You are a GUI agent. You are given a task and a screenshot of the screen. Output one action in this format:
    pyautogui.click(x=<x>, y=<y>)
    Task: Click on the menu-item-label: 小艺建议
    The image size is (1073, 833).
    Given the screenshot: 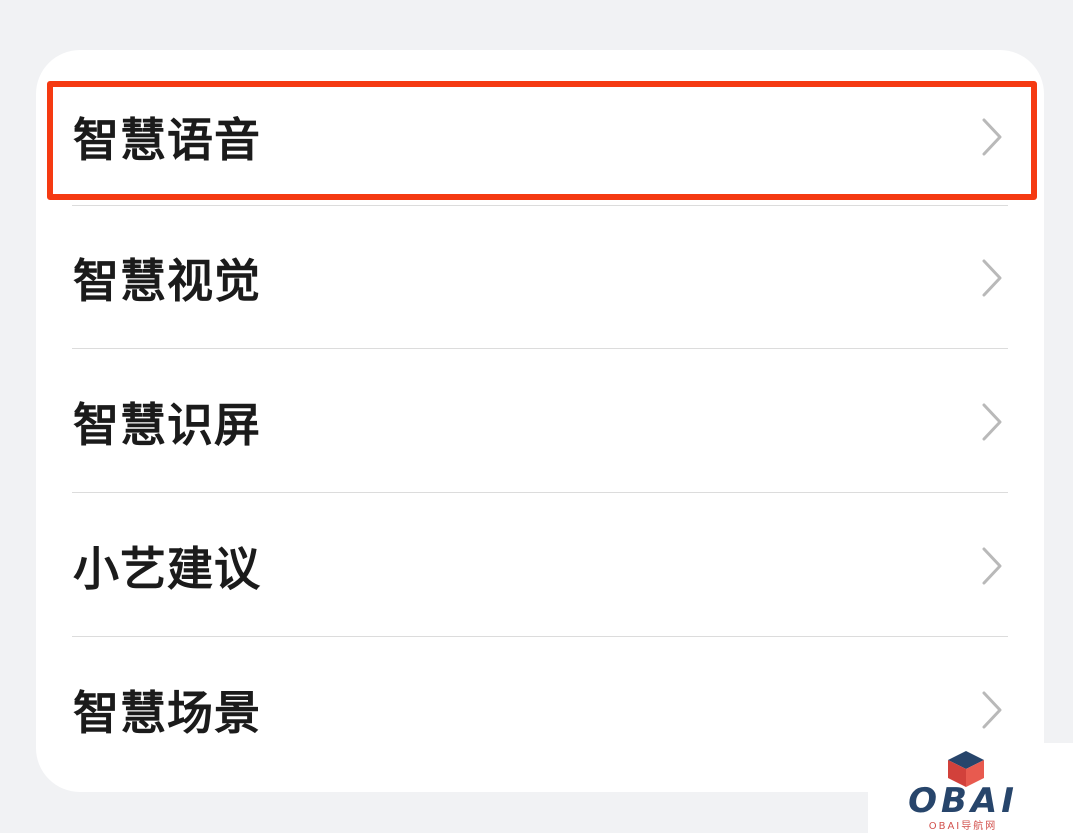 What is the action you would take?
    pyautogui.click(x=167, y=569)
    